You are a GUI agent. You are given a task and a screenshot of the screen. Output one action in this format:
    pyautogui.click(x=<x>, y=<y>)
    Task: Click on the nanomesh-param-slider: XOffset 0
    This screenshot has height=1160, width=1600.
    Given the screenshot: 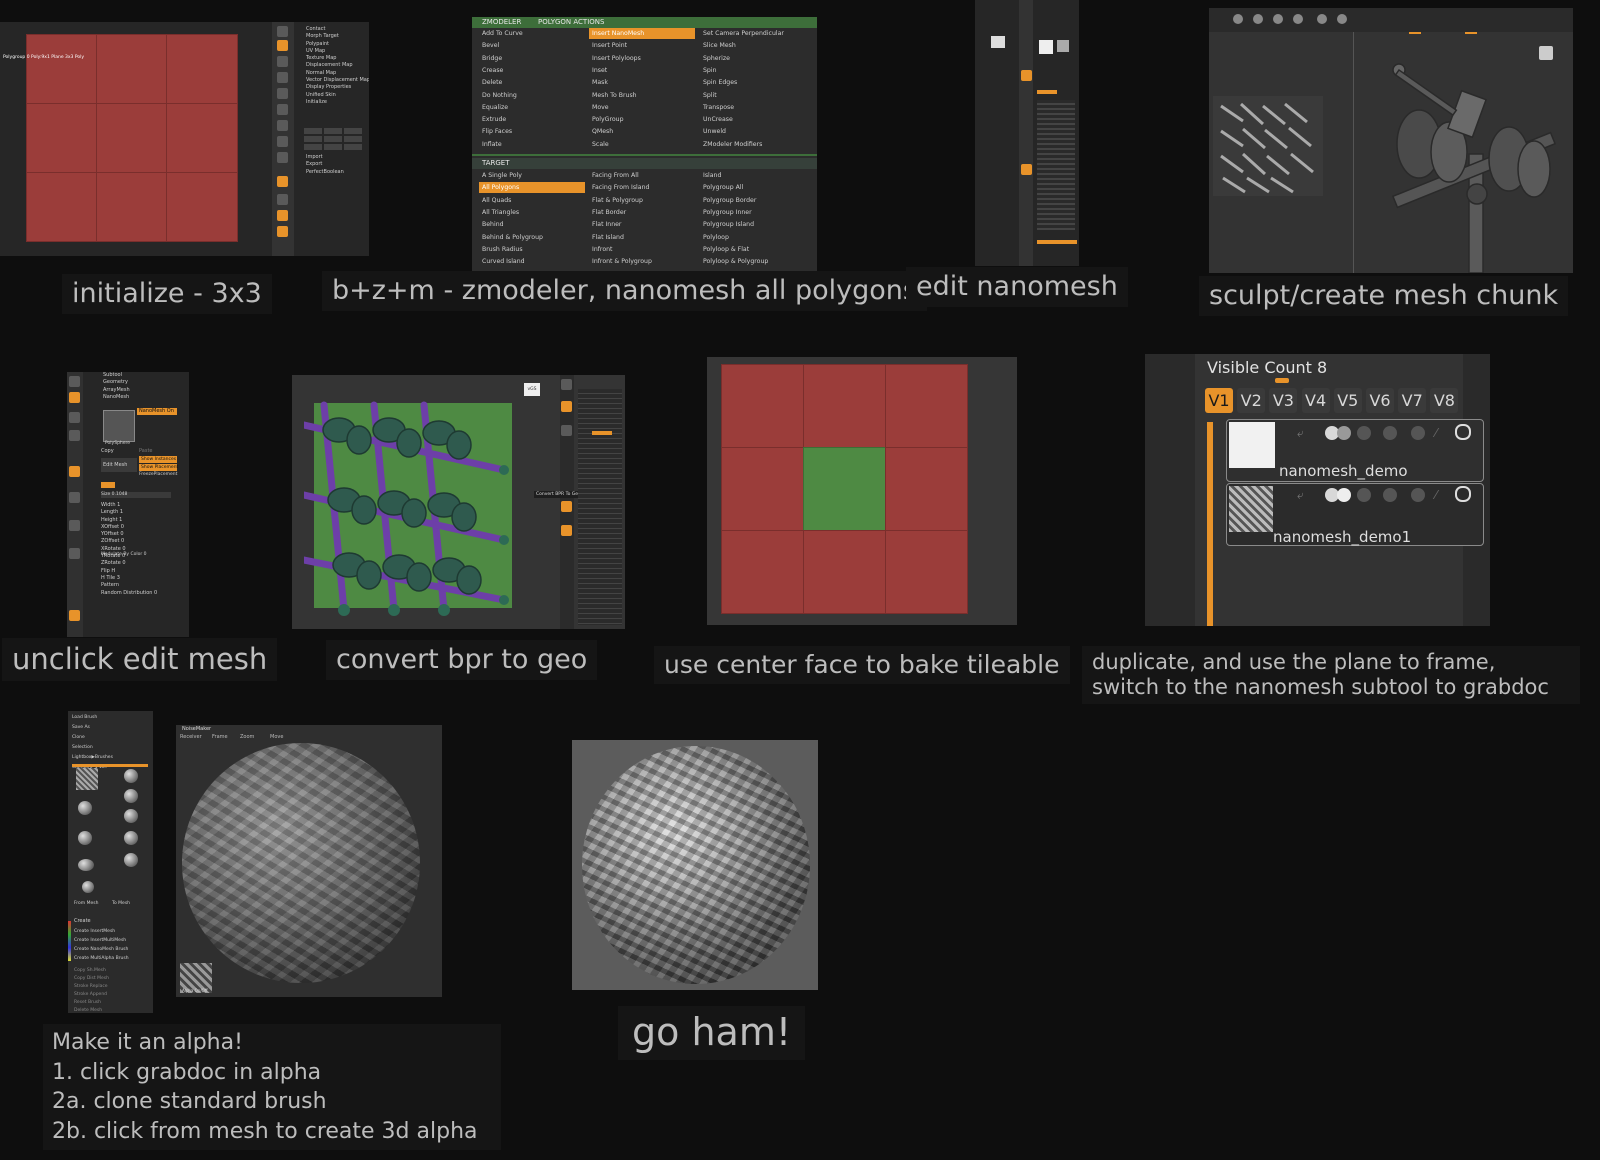 What is the action you would take?
    pyautogui.click(x=129, y=527)
    